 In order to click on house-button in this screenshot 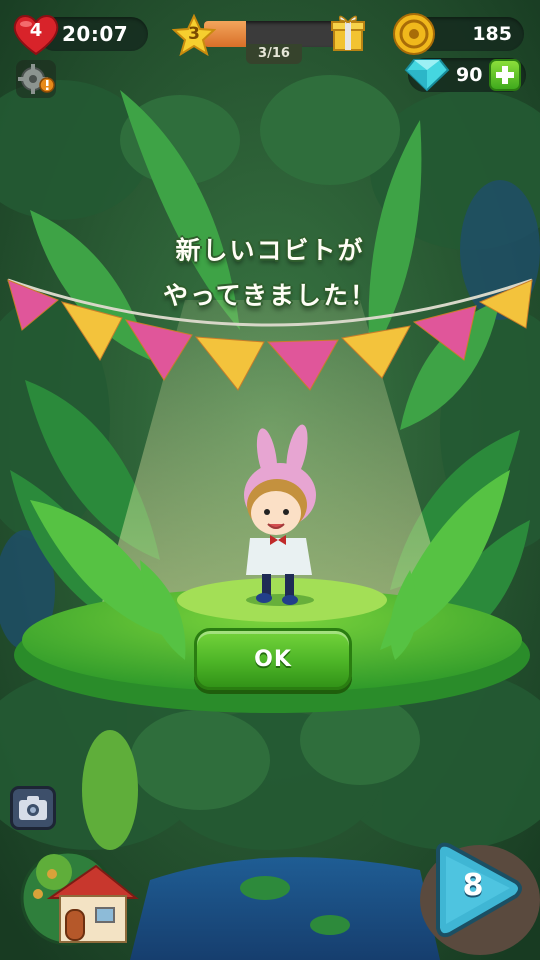, I will do `click(81, 895)`.